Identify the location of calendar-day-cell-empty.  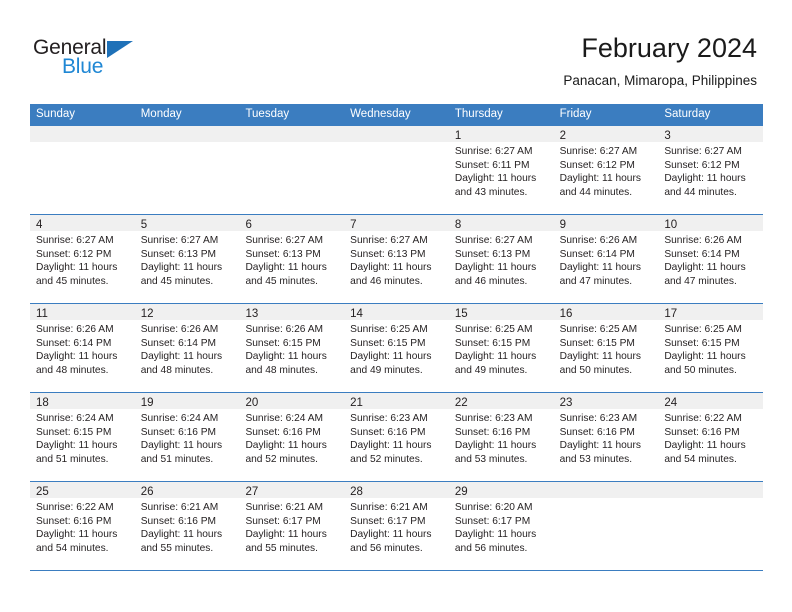
(606, 526).